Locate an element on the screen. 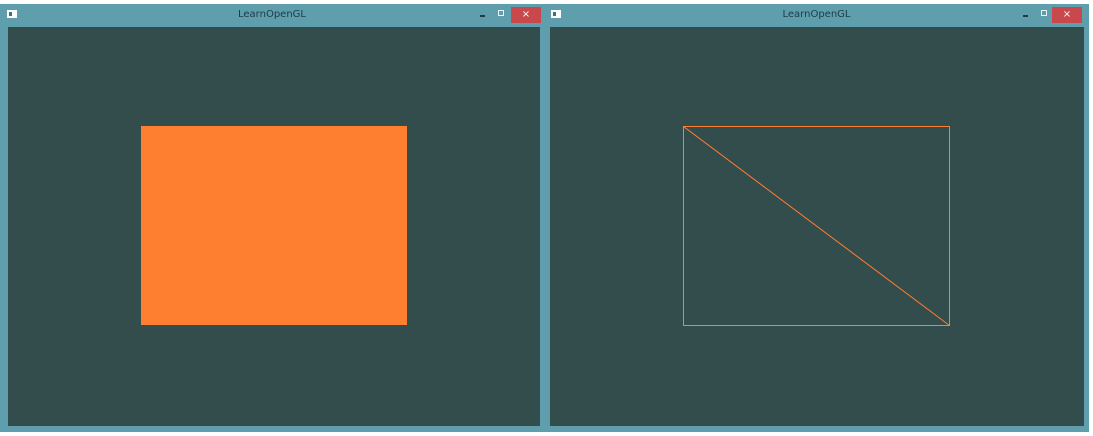 This screenshot has height=436, width=1093. wireframe-rectangle is located at coordinates (816, 226).